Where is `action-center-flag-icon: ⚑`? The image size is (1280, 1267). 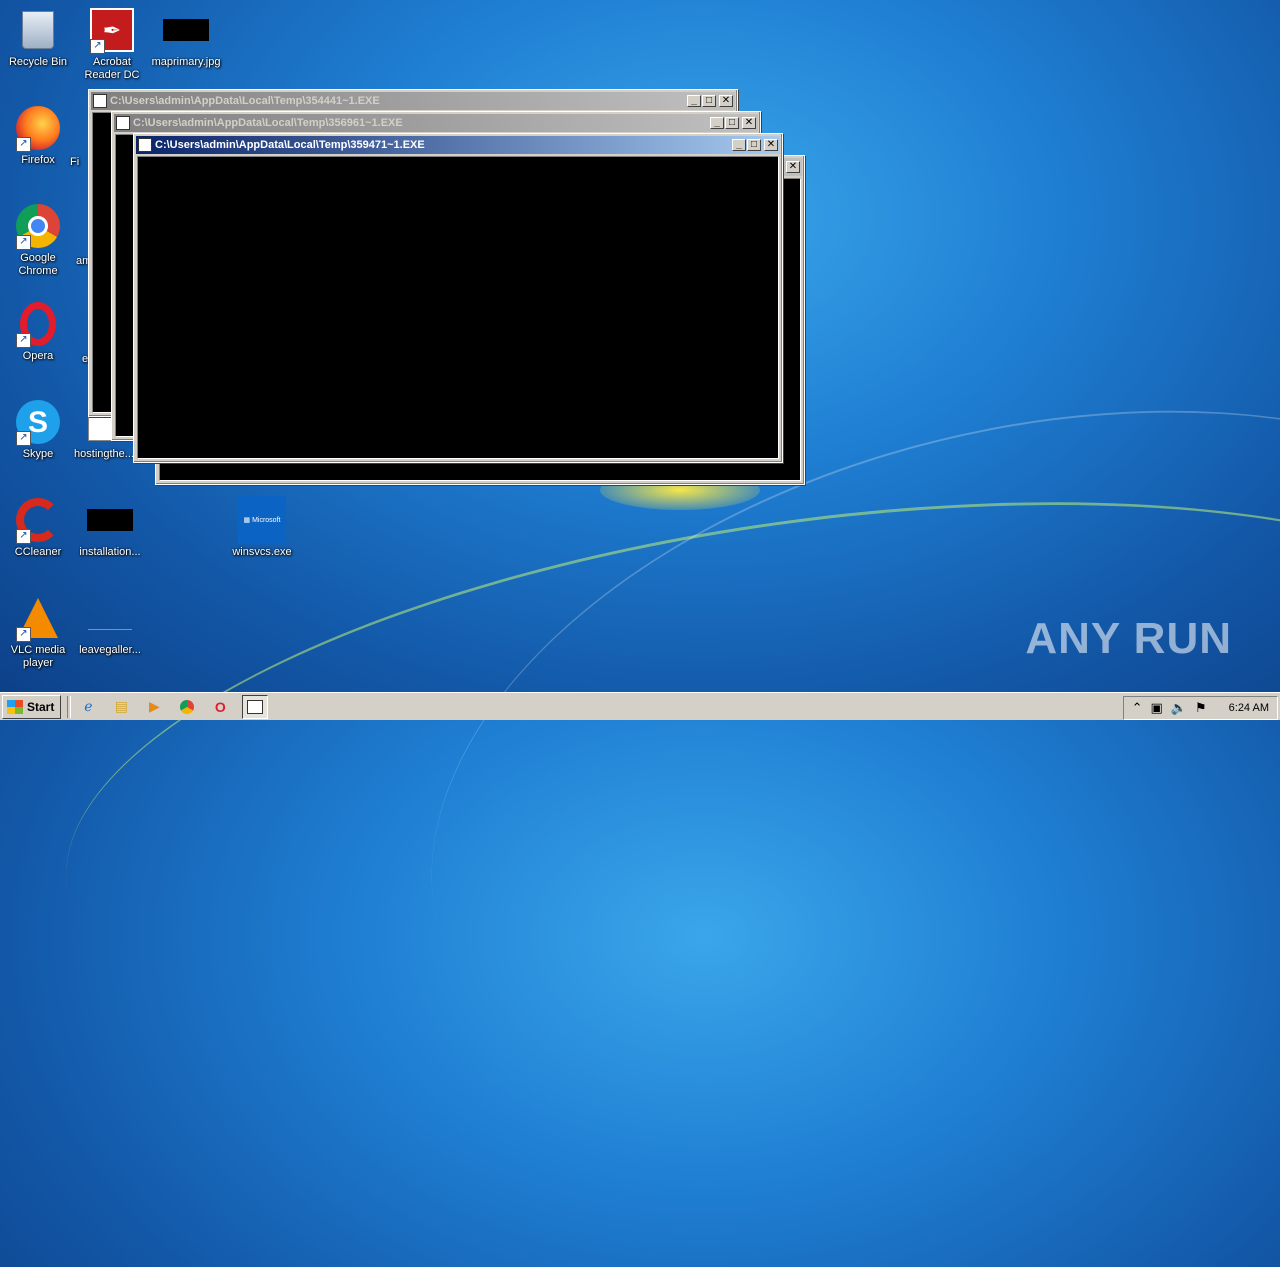
action-center-flag-icon: ⚑ is located at coordinates (1201, 708).